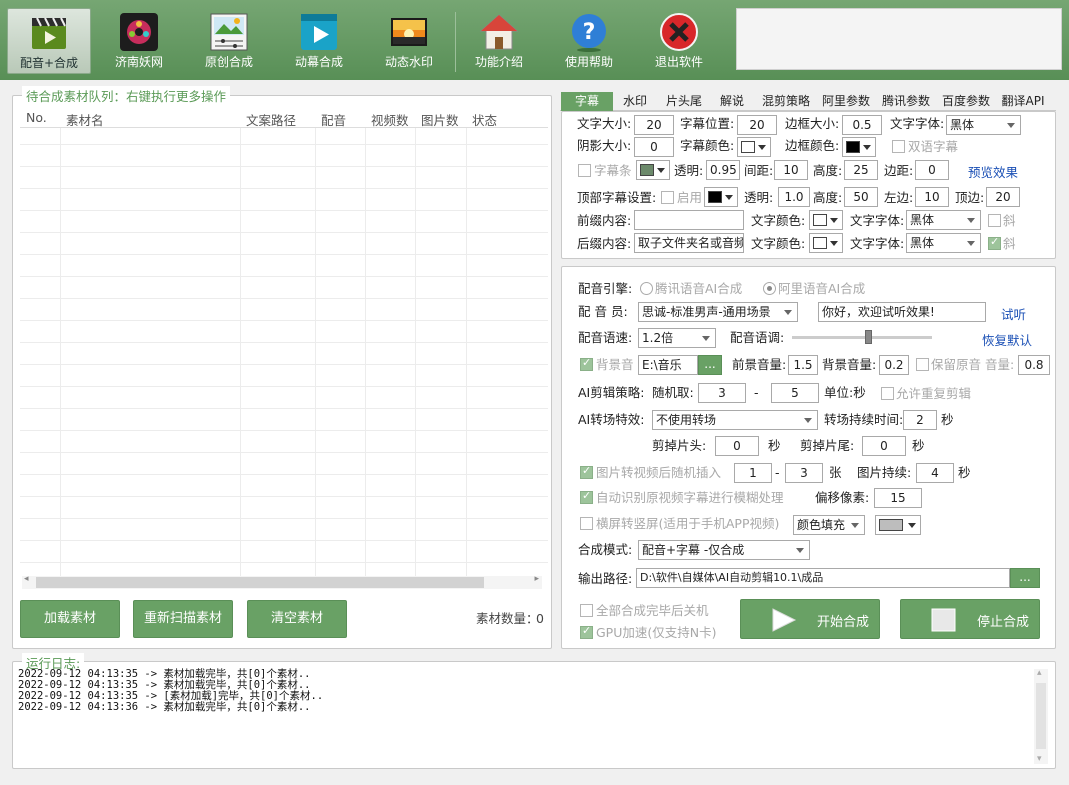 This screenshot has height=785, width=1069. What do you see at coordinates (85, 119) in the screenshot?
I see `col-name: 素材名` at bounding box center [85, 119].